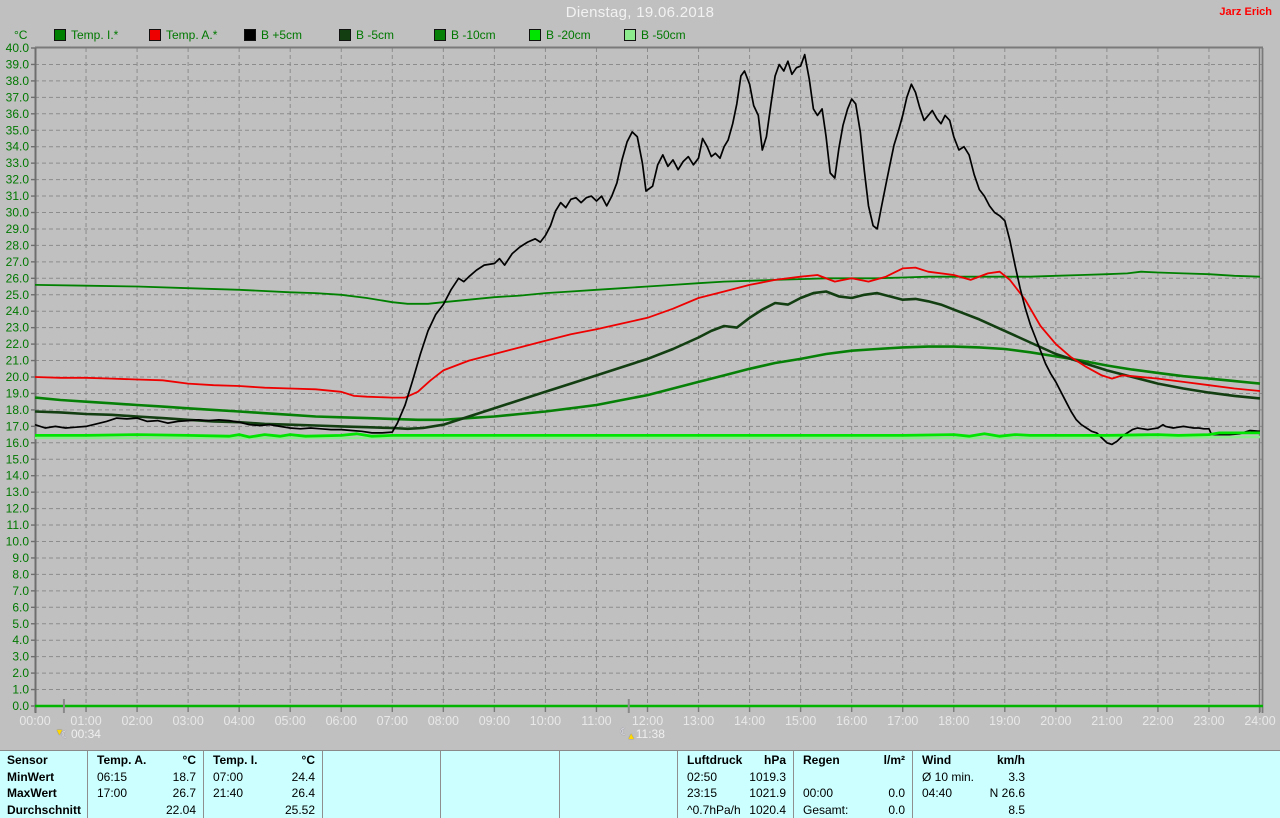  I want to click on y-tick-label: 19.0, so click(18, 393).